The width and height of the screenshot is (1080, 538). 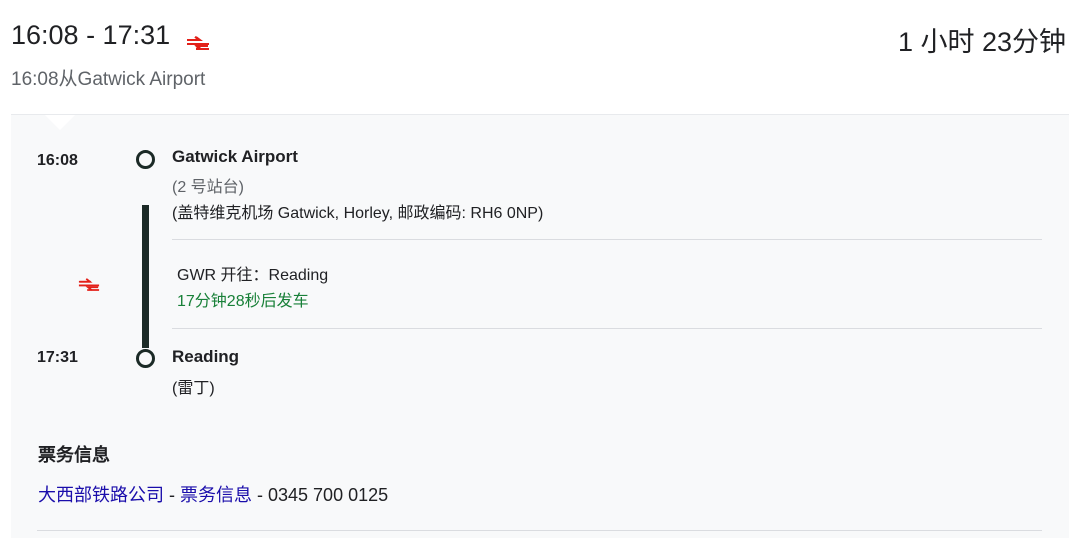 What do you see at coordinates (145, 159) in the screenshot?
I see `origin-stop-circle-icon` at bounding box center [145, 159].